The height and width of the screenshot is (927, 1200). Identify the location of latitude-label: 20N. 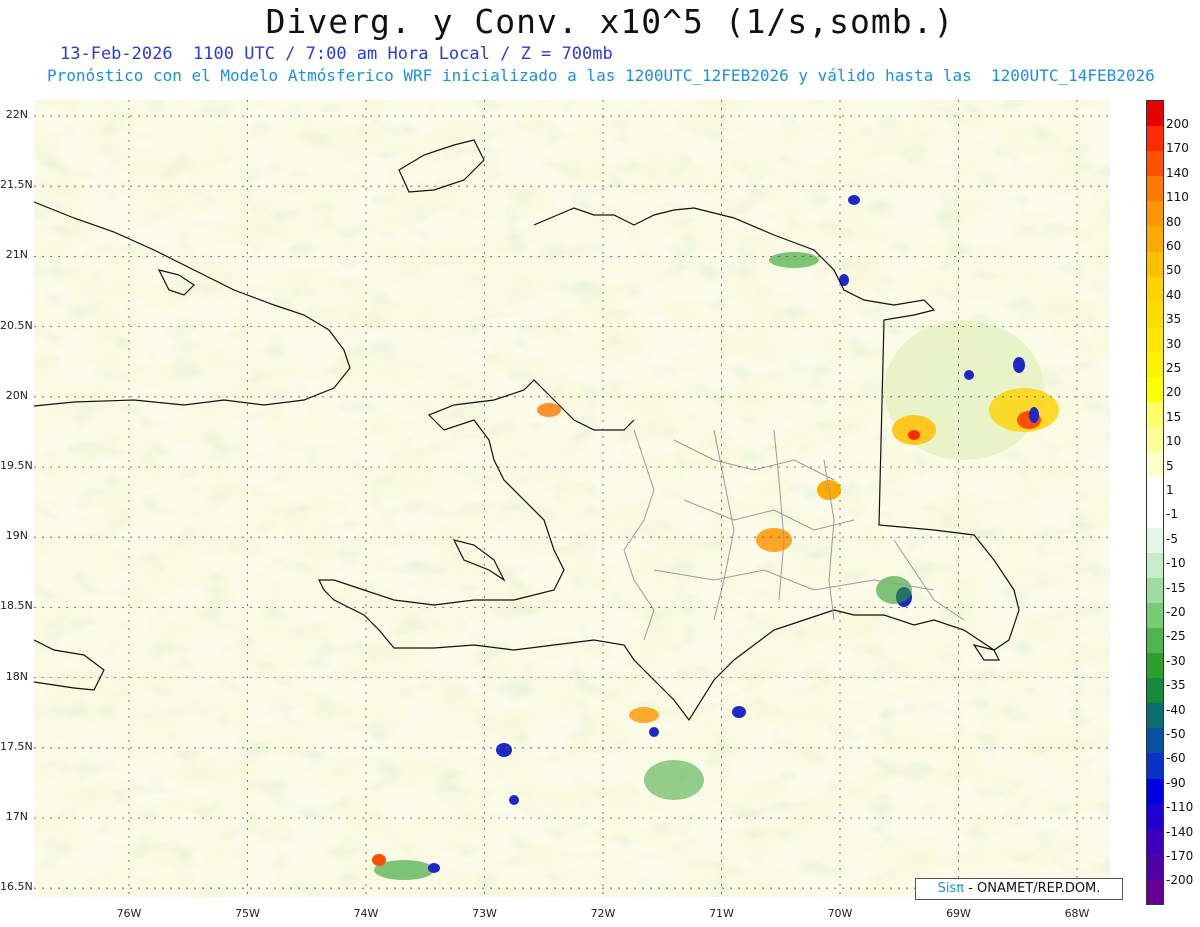
(16, 395).